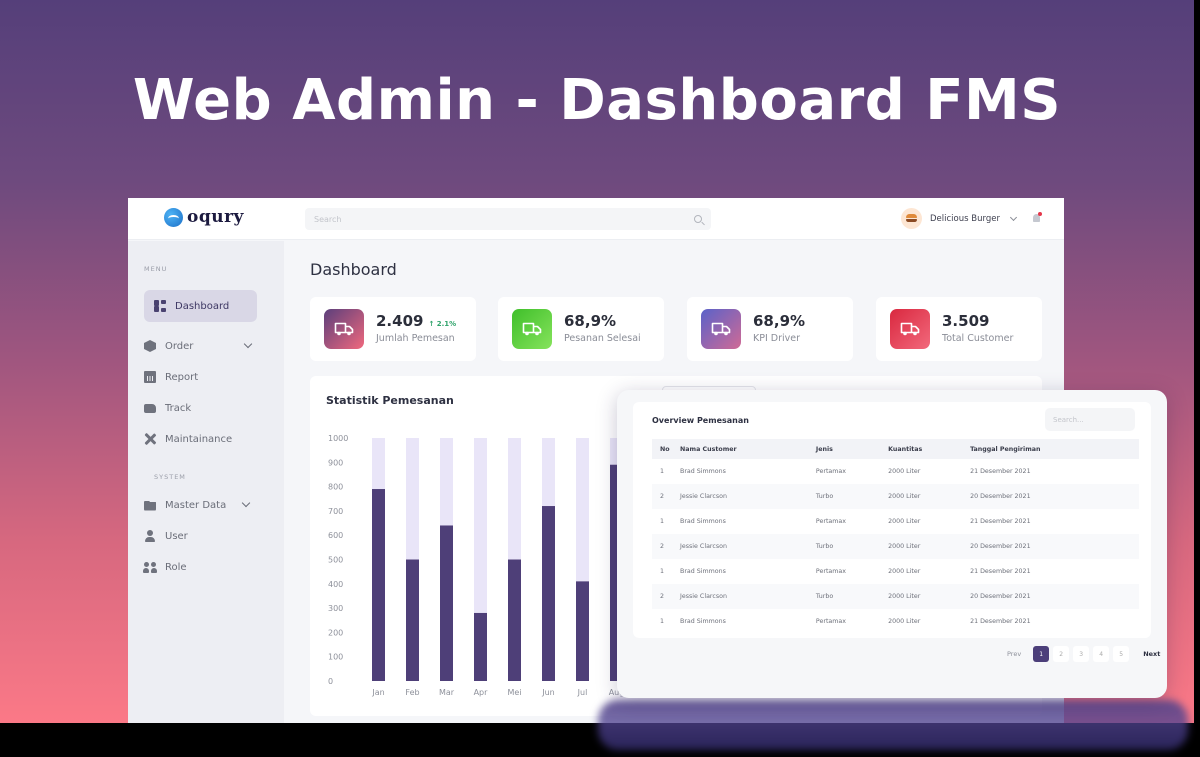  What do you see at coordinates (165, 567) in the screenshot?
I see `sidebar-item-role: Role` at bounding box center [165, 567].